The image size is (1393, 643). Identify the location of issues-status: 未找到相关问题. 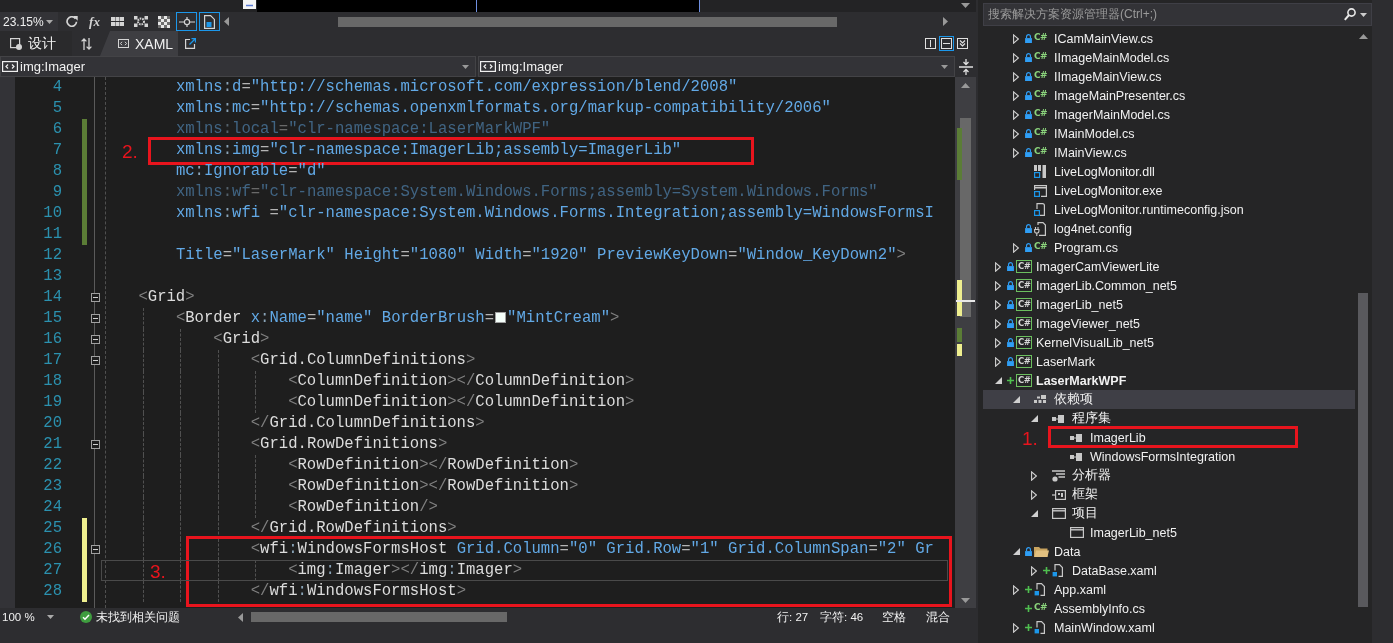
(138, 617).